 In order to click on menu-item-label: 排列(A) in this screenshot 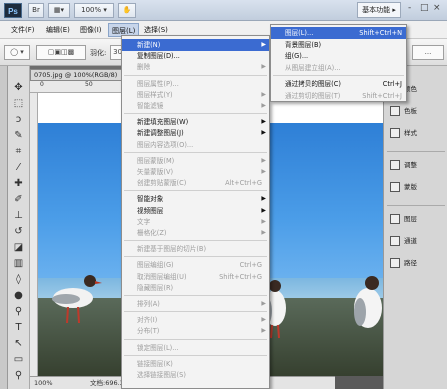, I will do `click(148, 304)`.